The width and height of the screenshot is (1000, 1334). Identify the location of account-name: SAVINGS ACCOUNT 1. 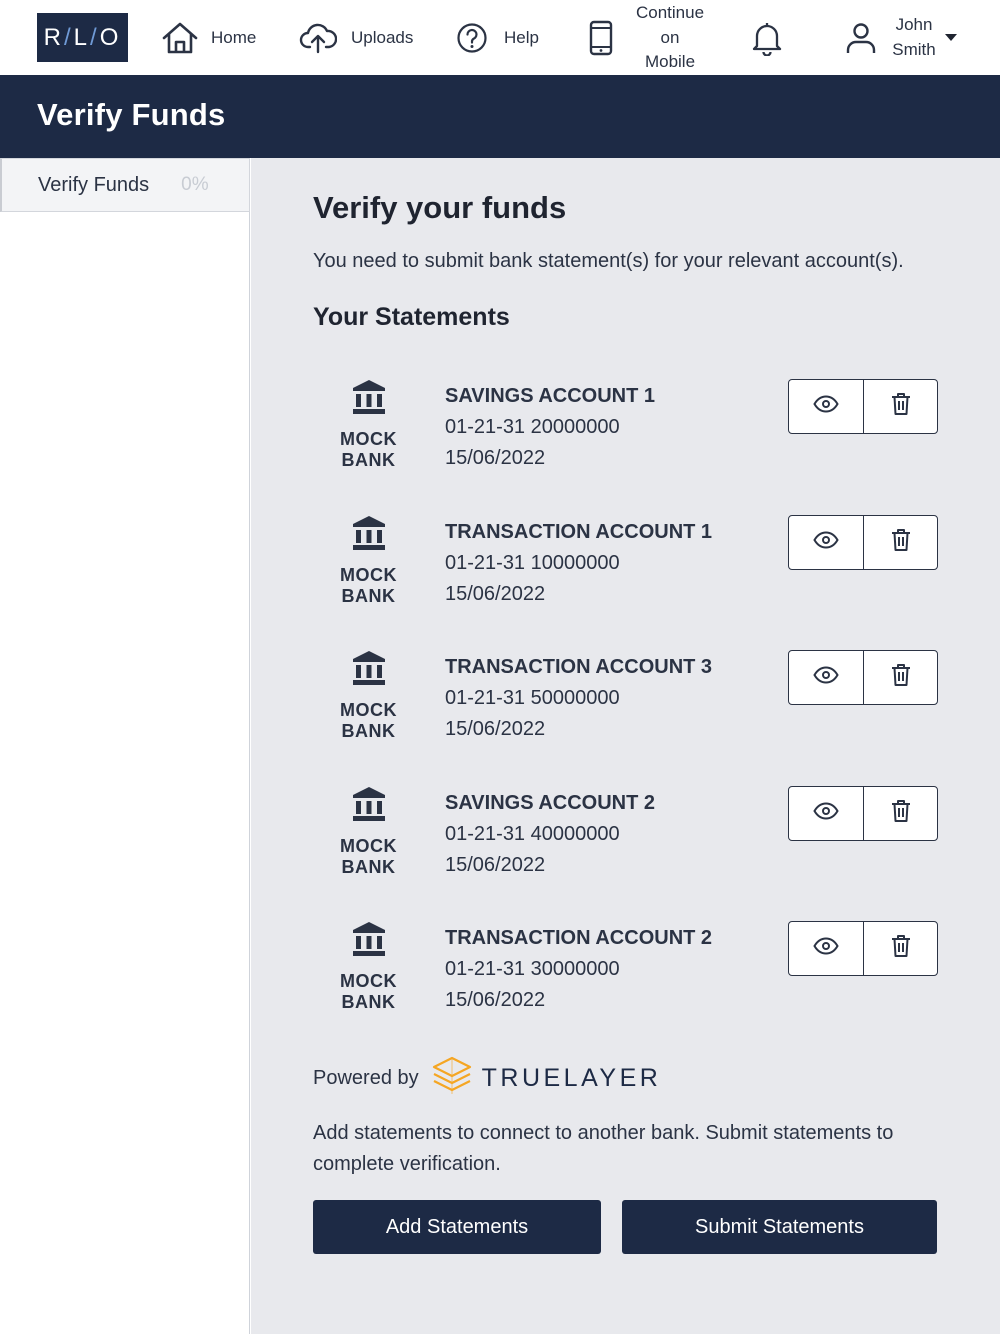
(550, 396).